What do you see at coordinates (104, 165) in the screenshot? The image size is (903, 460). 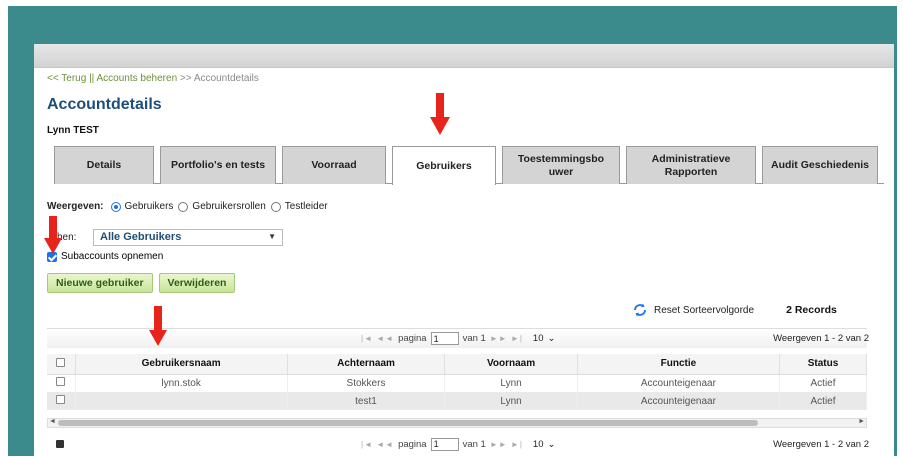 I see `tab-details: Details` at bounding box center [104, 165].